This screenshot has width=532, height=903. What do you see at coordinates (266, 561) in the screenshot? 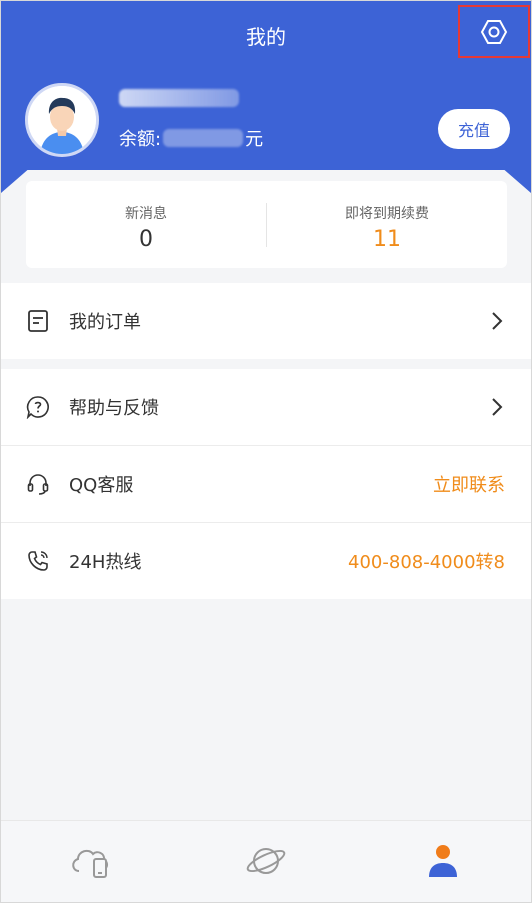
I see `menu-item-hotline: 24H热线 400-808-4000转8` at bounding box center [266, 561].